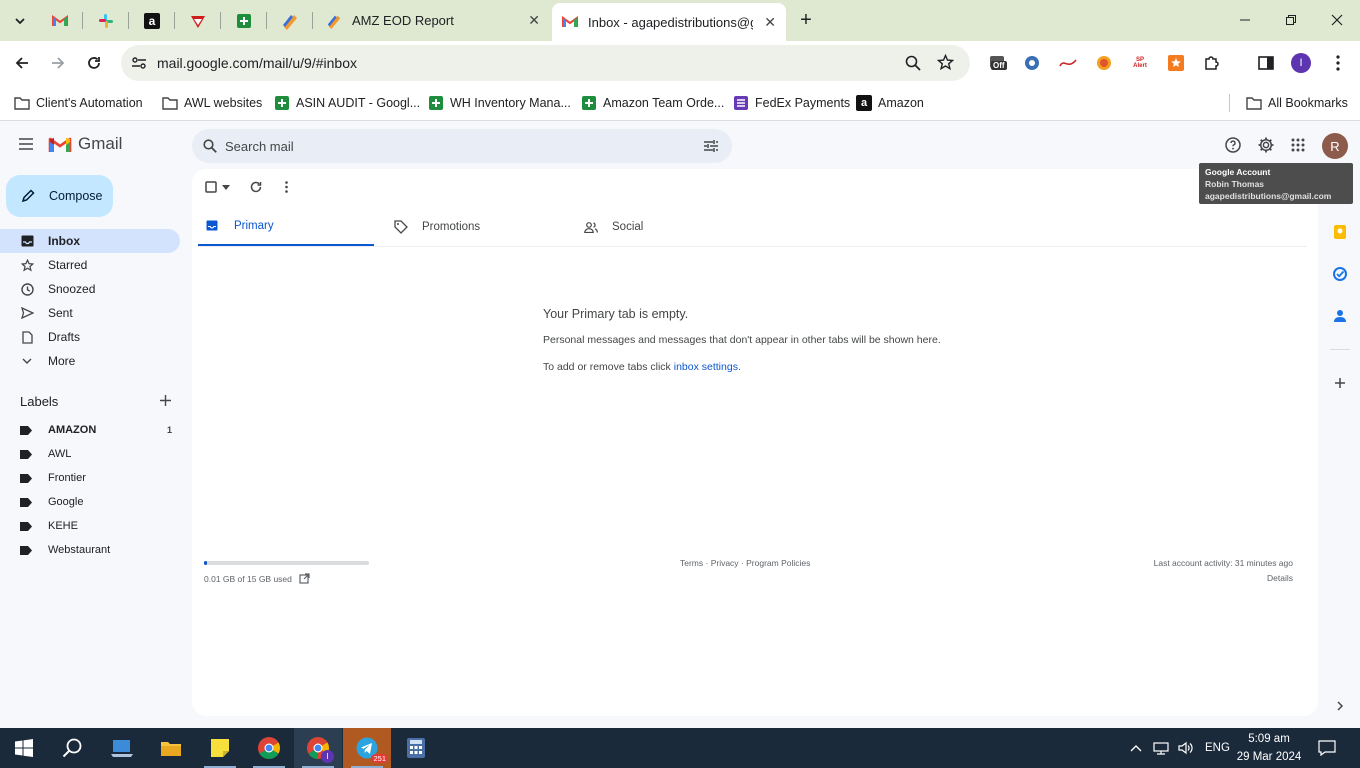 Image resolution: width=1360 pixels, height=768 pixels. I want to click on google-apps-button, so click(1298, 145).